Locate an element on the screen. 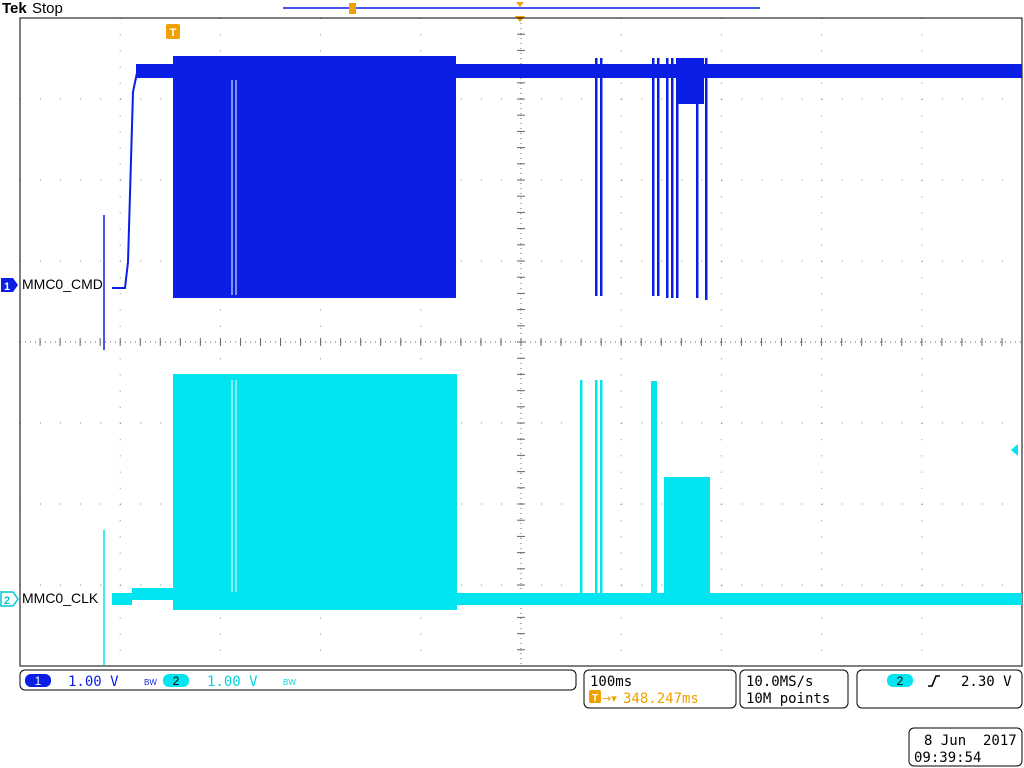  channel-1-ground-marker: 1 is located at coordinates (9, 285).